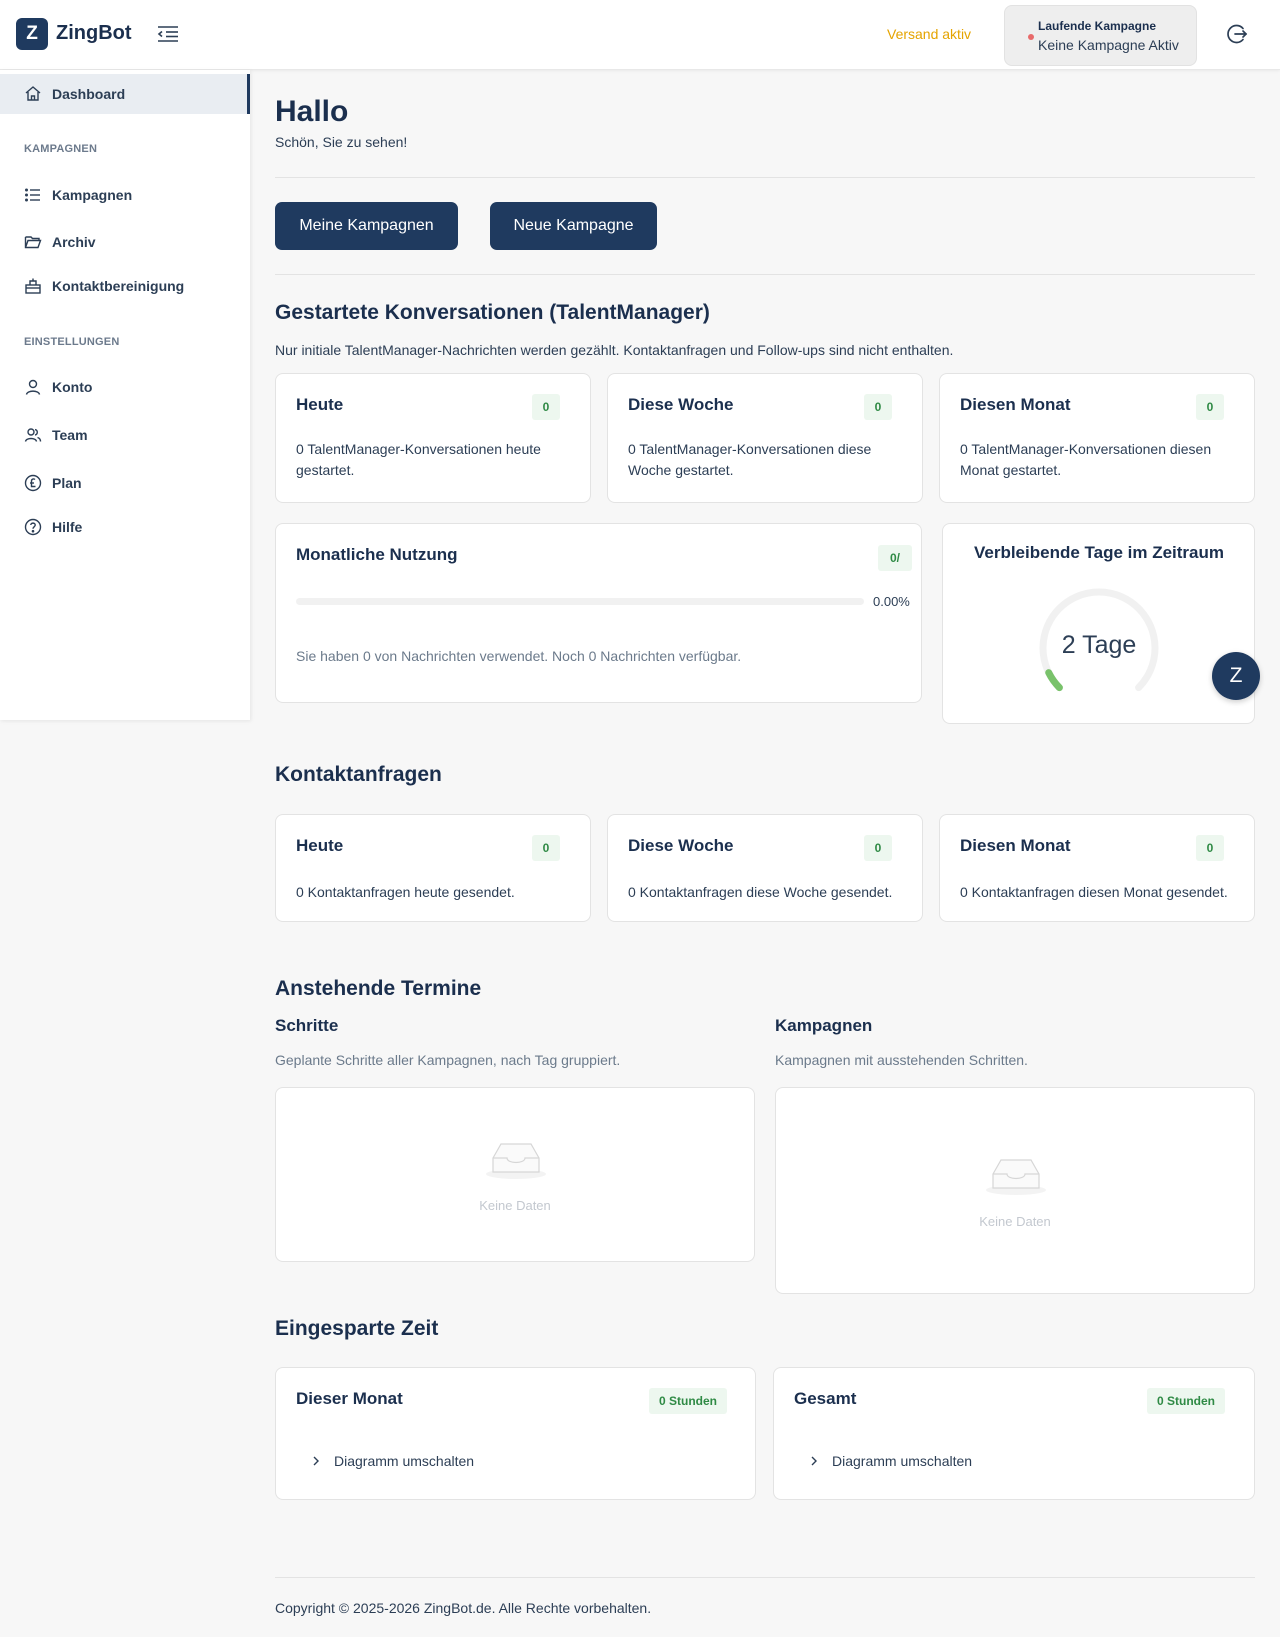 The height and width of the screenshot is (1637, 1280). Describe the element at coordinates (765, 1577) in the screenshot. I see `footer-divider` at that location.